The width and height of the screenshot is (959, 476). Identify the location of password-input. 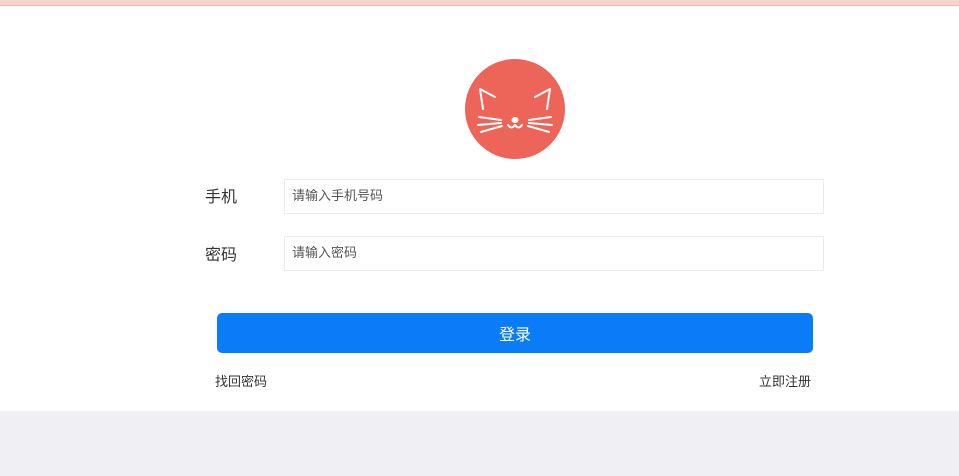
(554, 253).